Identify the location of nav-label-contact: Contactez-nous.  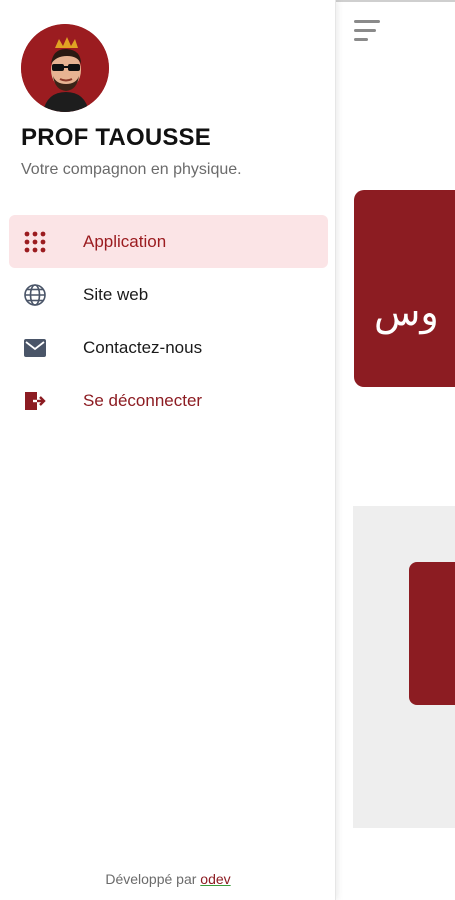
(143, 347).